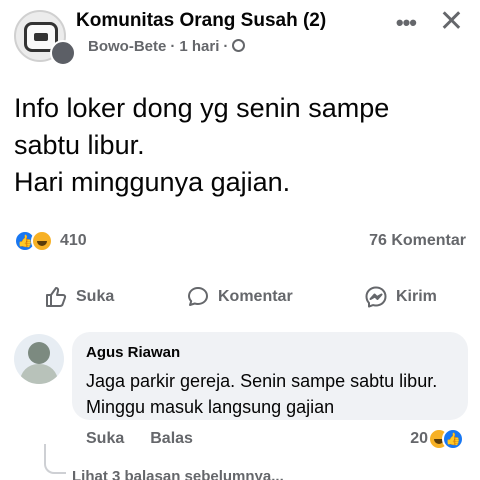 This screenshot has height=480, width=480. Describe the element at coordinates (416, 296) in the screenshot. I see `send-label: Kirim` at that location.